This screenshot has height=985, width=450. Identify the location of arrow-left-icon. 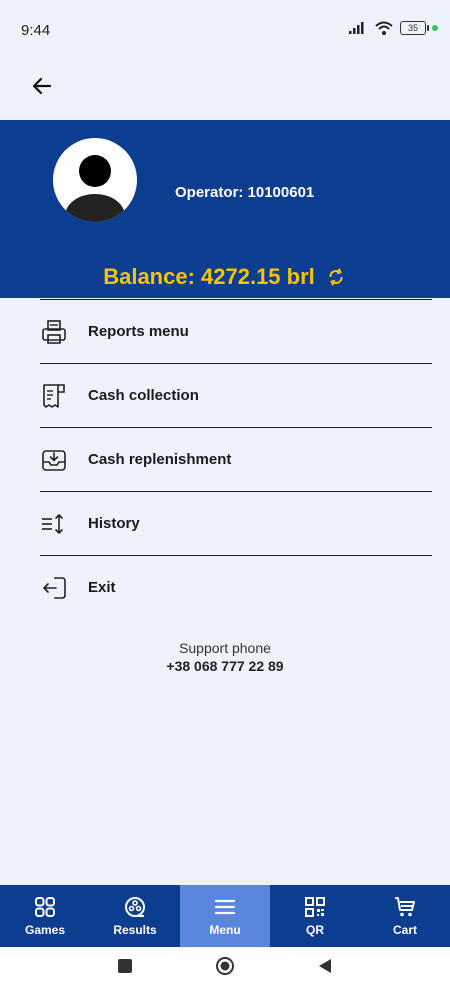
(42, 86).